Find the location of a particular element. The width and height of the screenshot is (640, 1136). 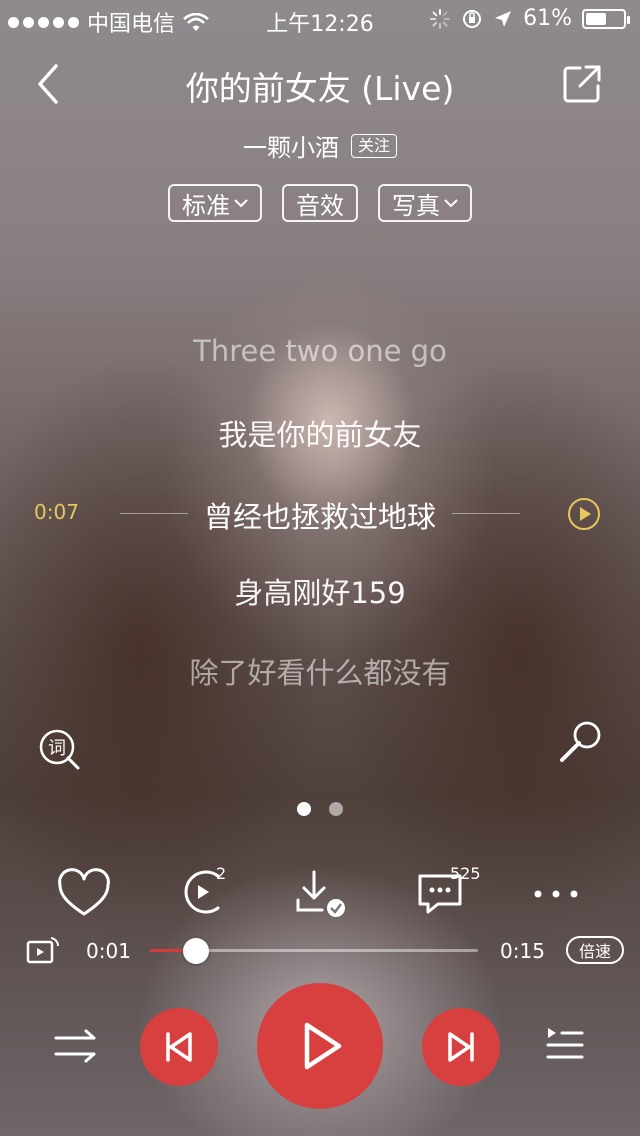

next-button is located at coordinates (461, 1047).